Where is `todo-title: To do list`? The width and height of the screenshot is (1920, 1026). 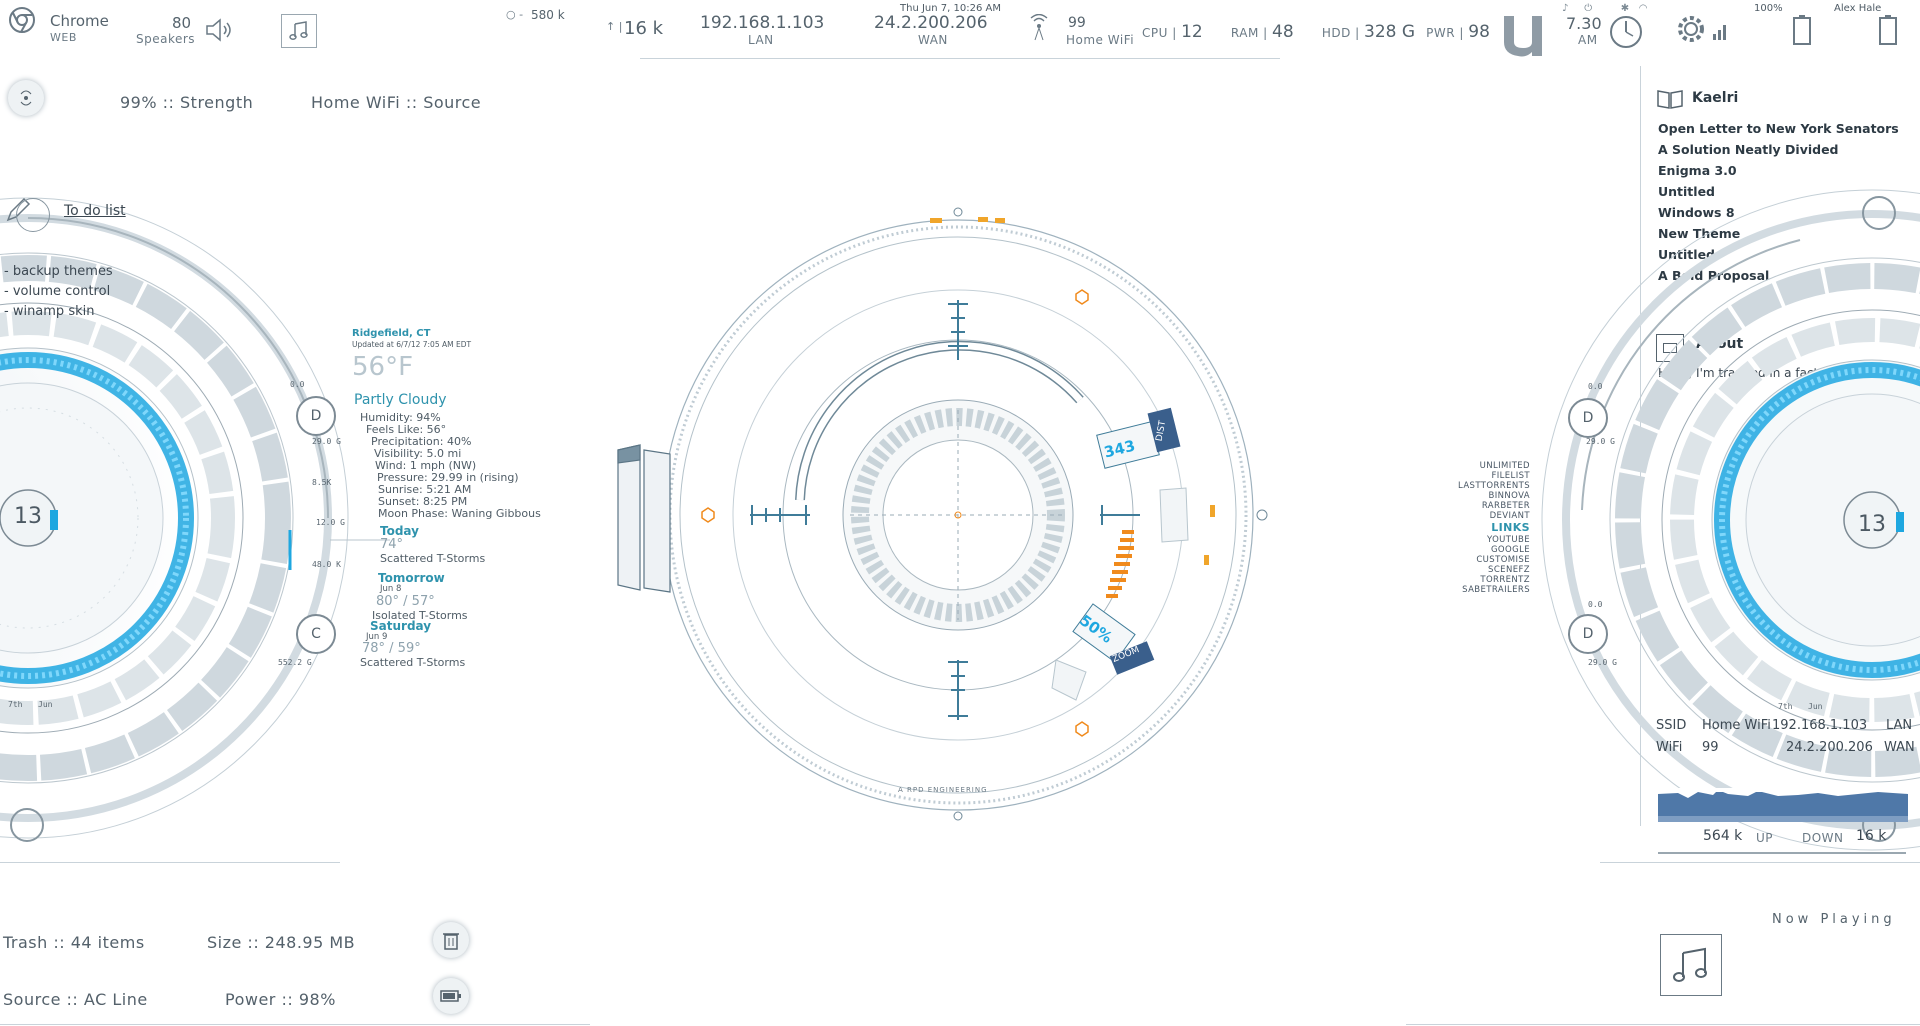 todo-title: To do list is located at coordinates (95, 211).